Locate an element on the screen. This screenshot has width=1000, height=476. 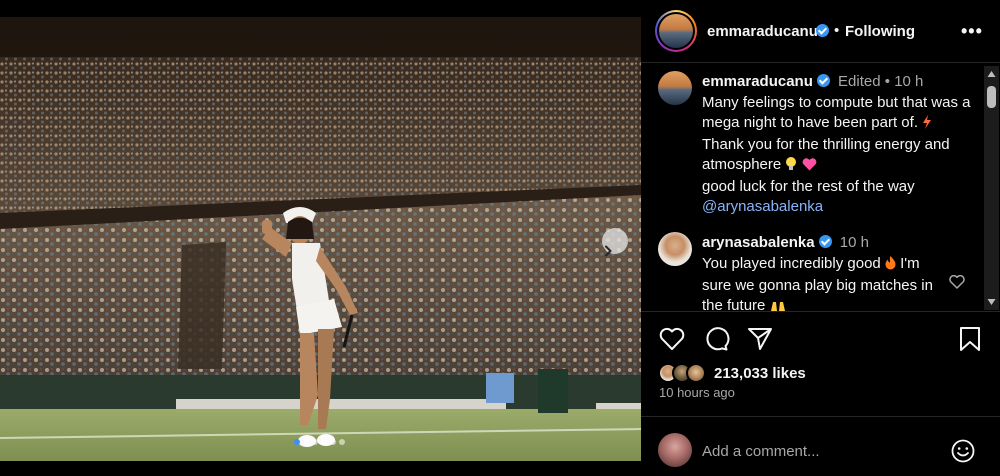
post-actions-bar is located at coordinates (820, 340).